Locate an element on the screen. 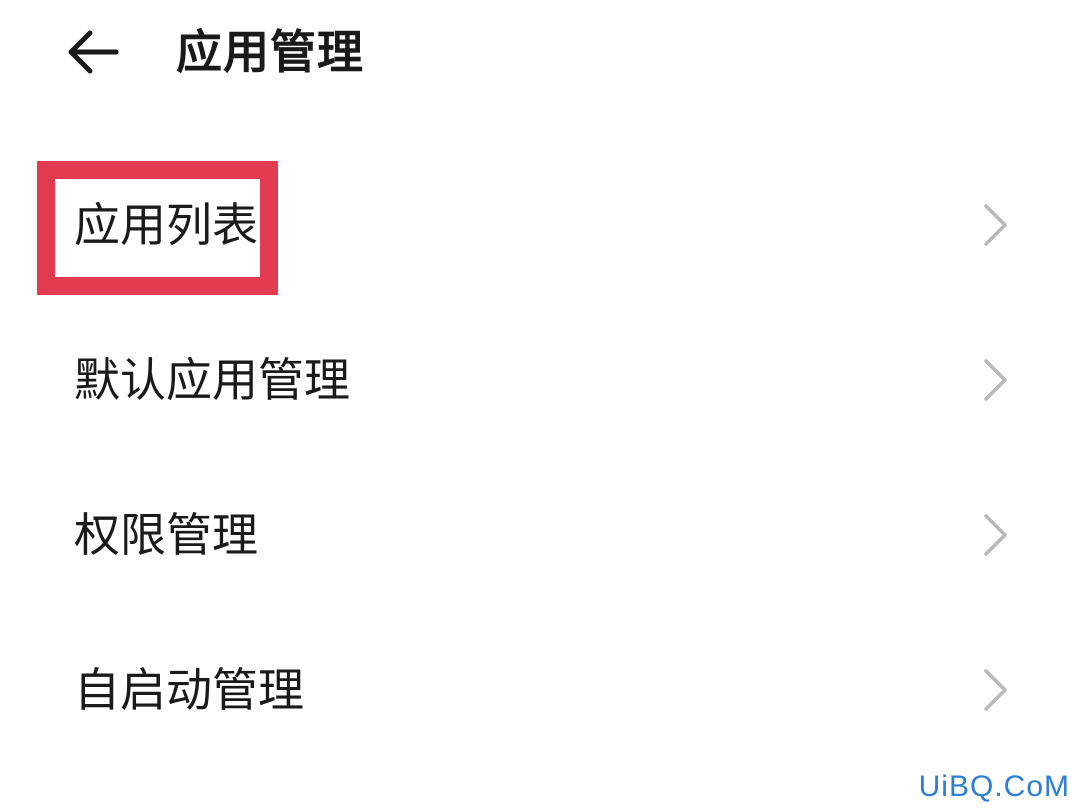 This screenshot has width=1080, height=810. arrow-left-icon is located at coordinates (93, 52).